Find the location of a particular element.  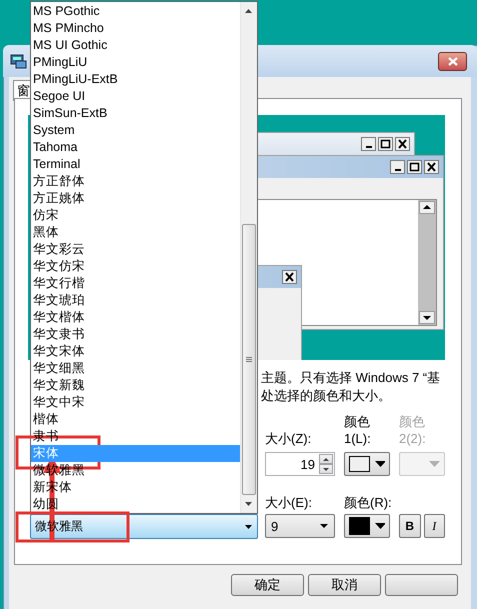

font-option: 华文中宋 is located at coordinates (135, 402).